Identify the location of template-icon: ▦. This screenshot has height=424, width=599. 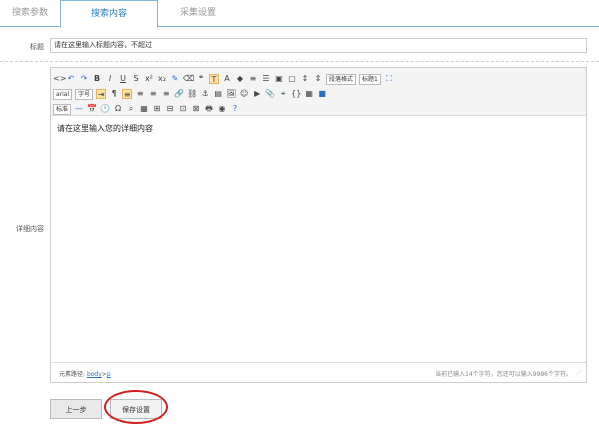
(309, 94).